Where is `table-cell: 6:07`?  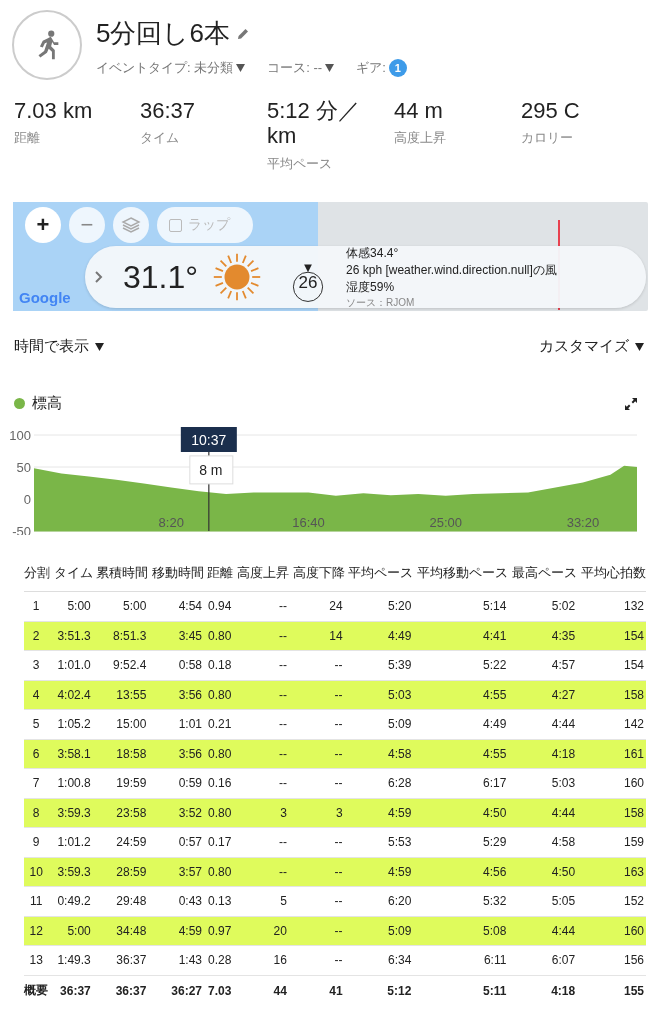
table-cell: 6:07 is located at coordinates (543, 960).